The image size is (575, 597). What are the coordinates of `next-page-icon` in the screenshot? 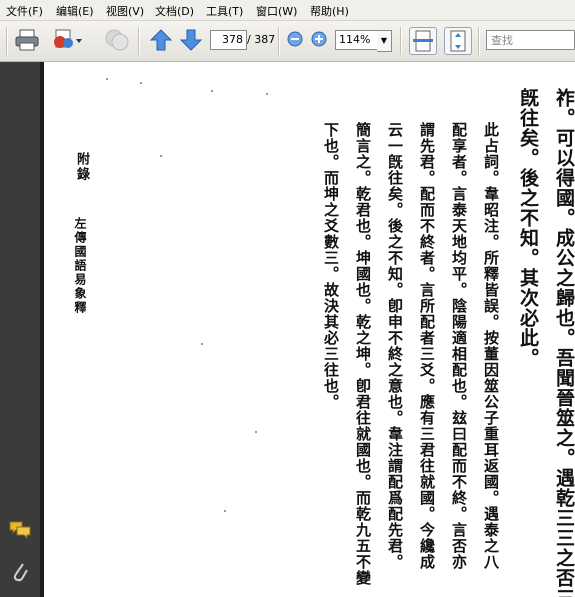 It's located at (191, 40).